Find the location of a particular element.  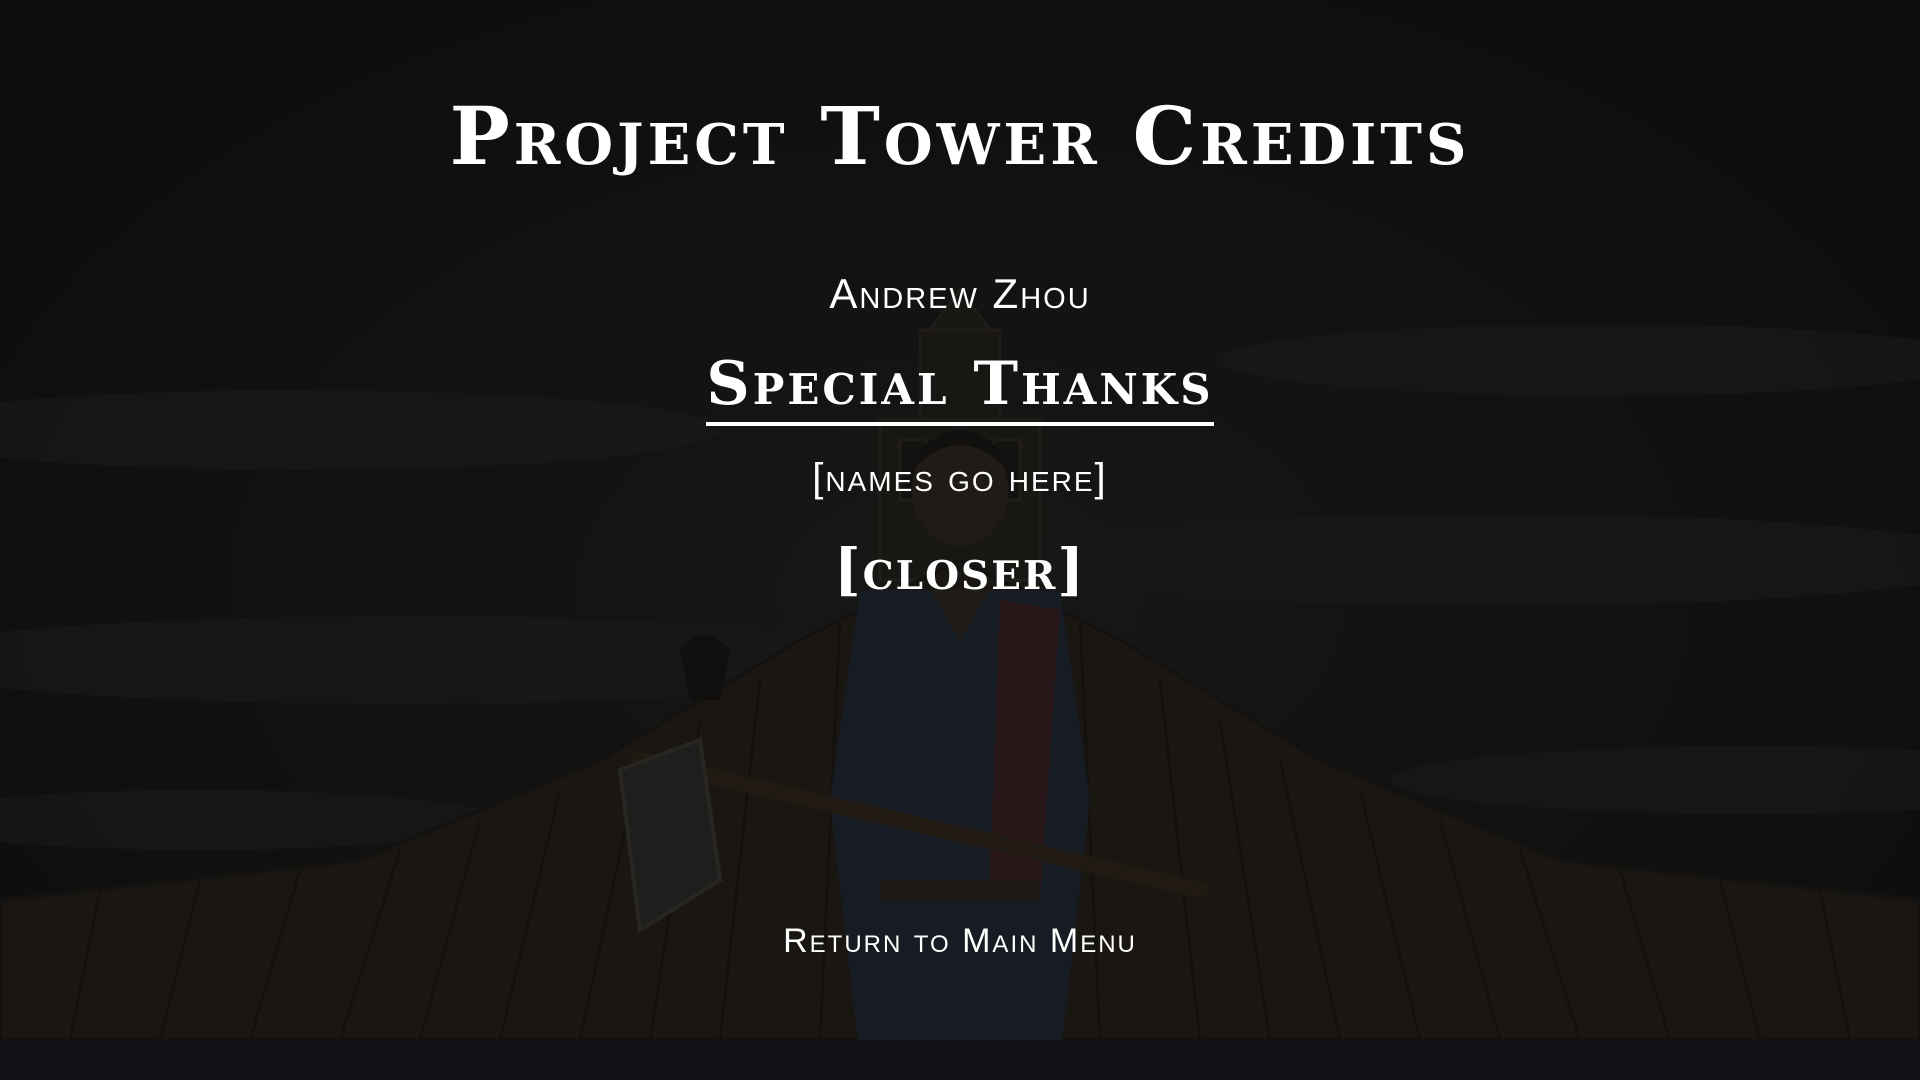

special-thanks-heading: Special Thanks is located at coordinates (960, 387).